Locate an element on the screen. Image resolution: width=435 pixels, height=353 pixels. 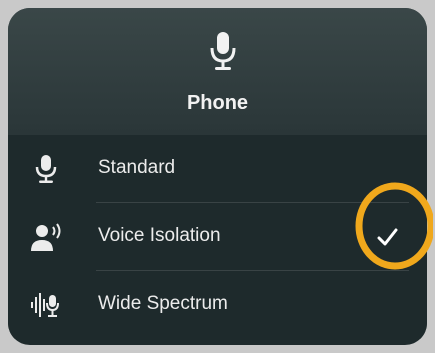
waveform-microphone-icon is located at coordinates (45, 305).